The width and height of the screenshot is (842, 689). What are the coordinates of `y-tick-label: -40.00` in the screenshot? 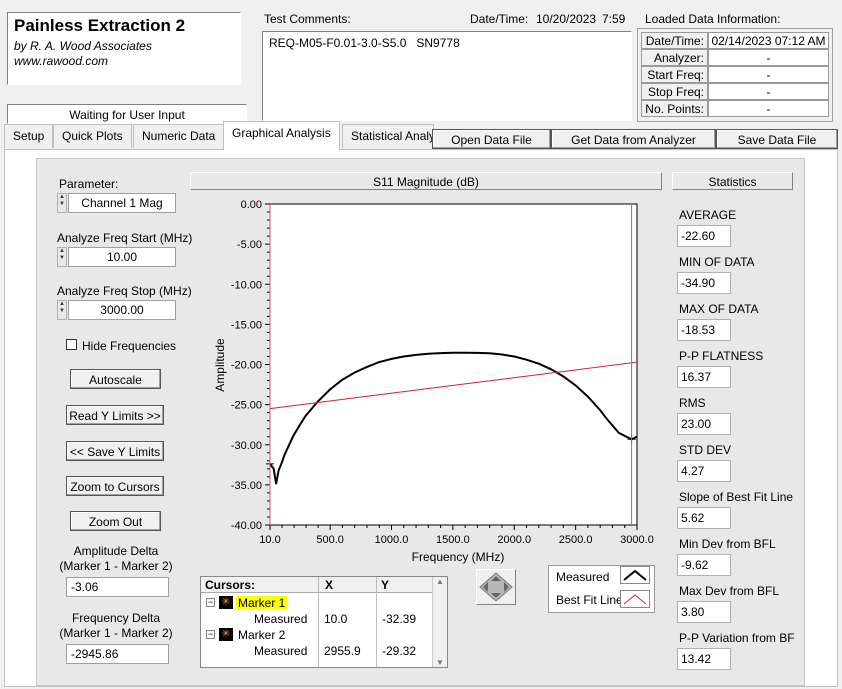 It's located at (246, 526).